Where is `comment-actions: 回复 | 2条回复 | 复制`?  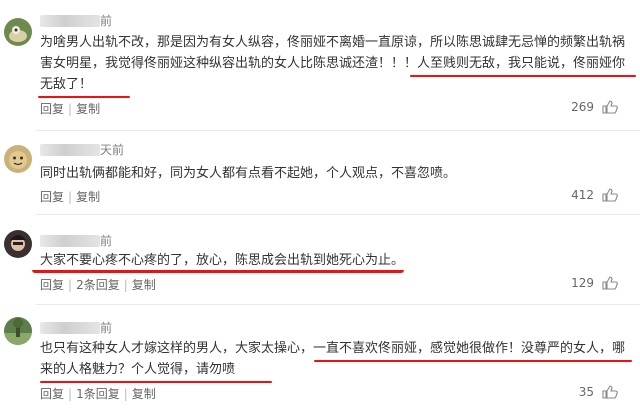
comment-actions: 回复 | 2条回复 | 复制 is located at coordinates (98, 285).